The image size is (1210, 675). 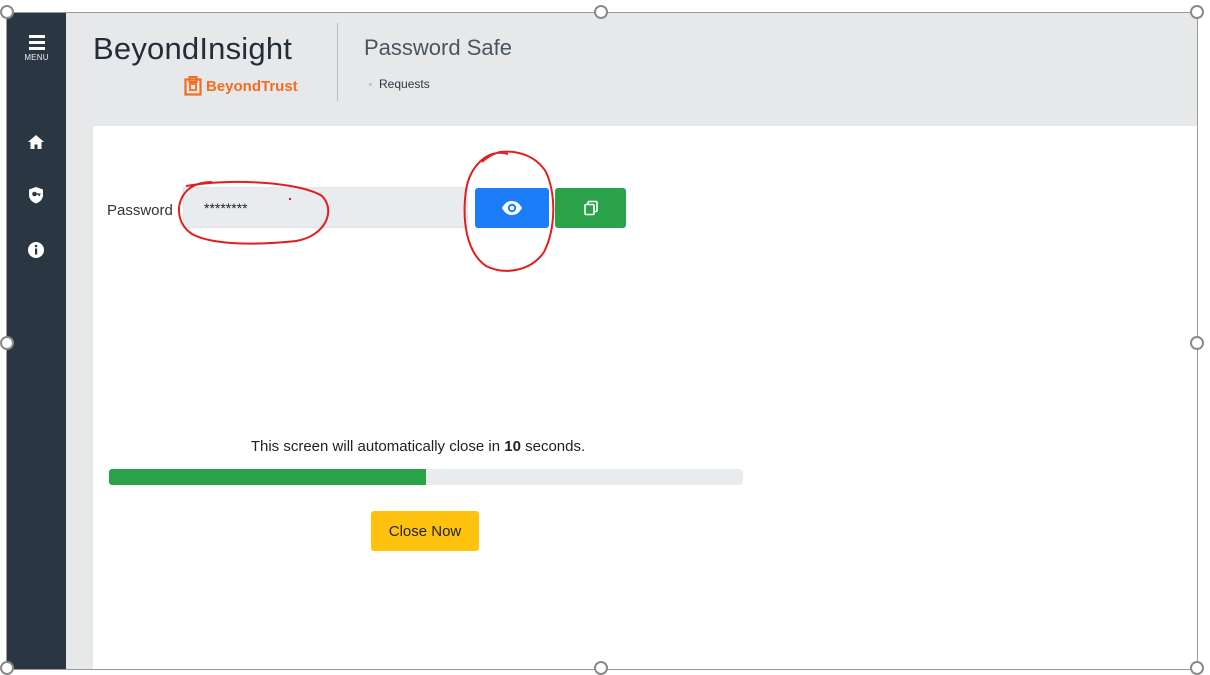 I want to click on breadcrumb-separator, so click(x=370, y=84).